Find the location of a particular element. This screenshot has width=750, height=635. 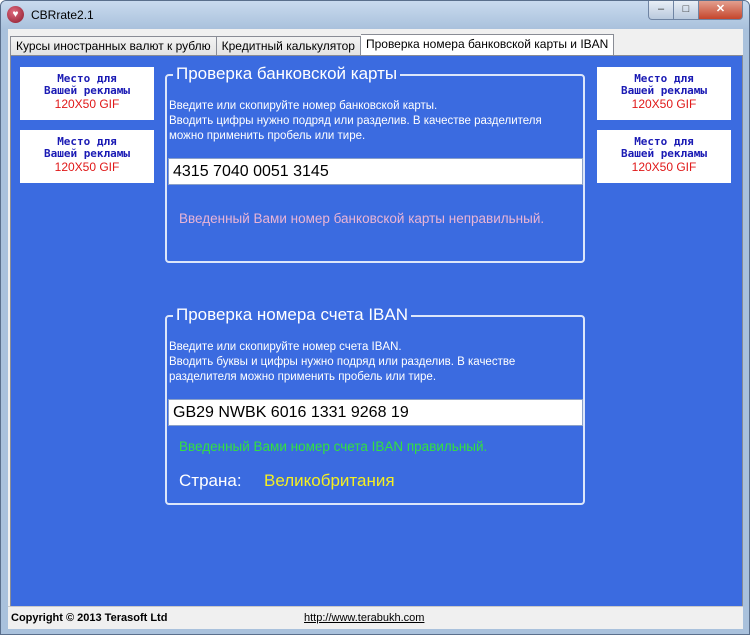

window-controls: – □ ✕ is located at coordinates (695, 10).